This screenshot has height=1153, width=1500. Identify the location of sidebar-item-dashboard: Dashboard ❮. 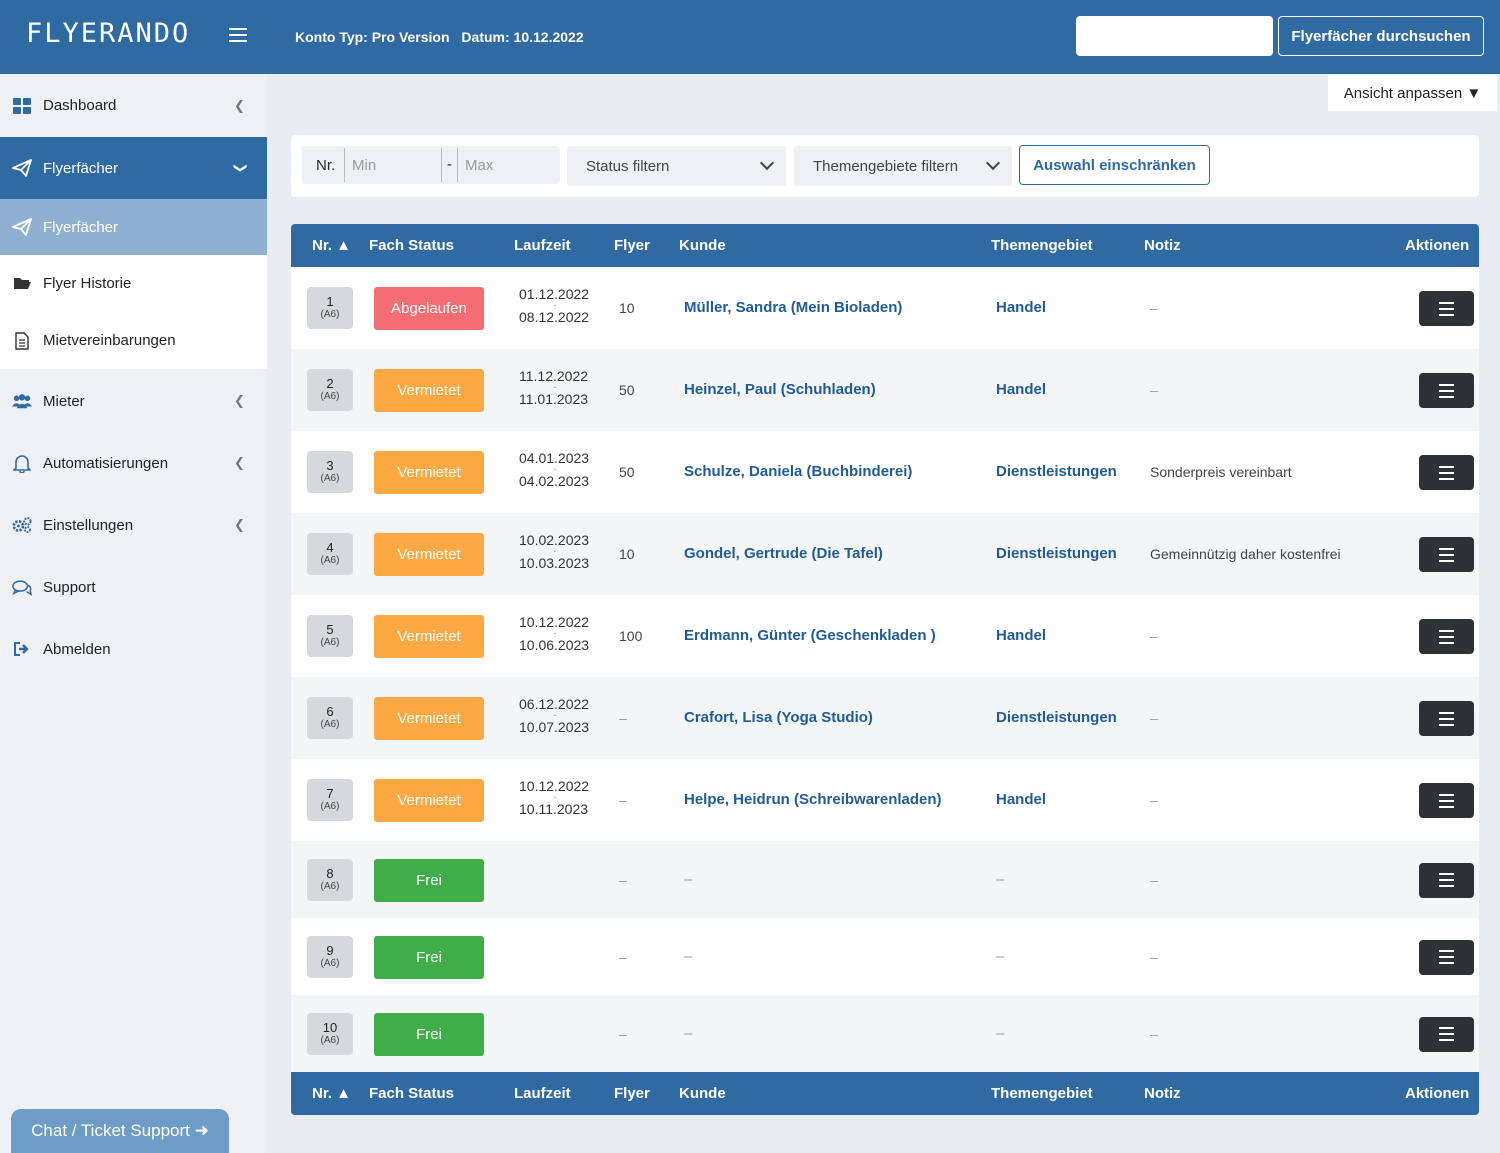
(133, 105).